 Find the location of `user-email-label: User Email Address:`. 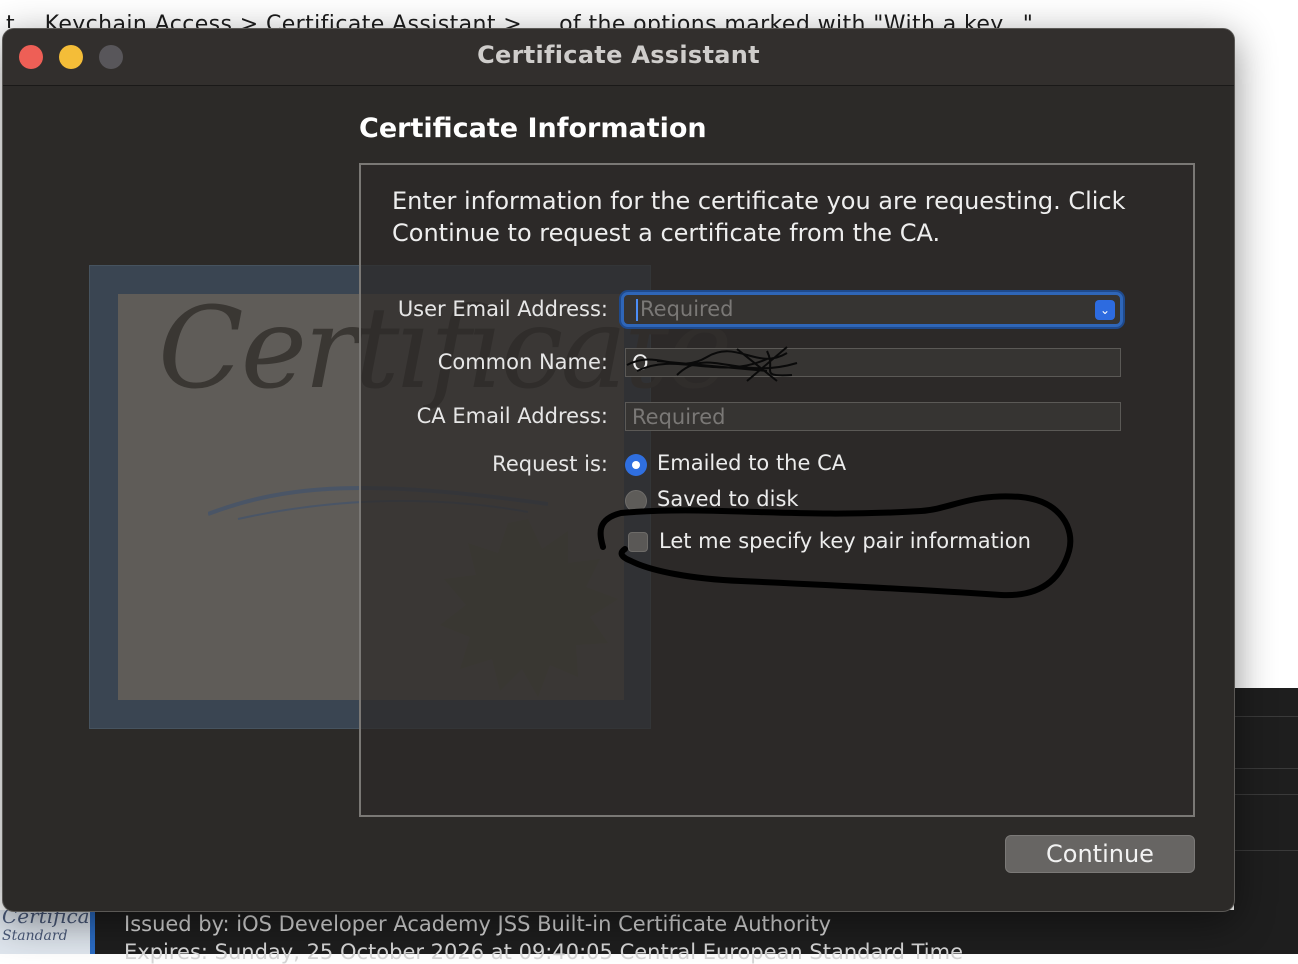

user-email-label: User Email Address: is located at coordinates (502, 309).